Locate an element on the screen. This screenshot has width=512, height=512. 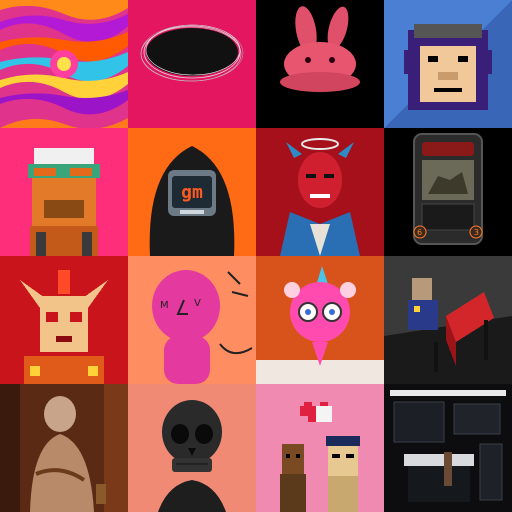
tile-dark-room is located at coordinates (448, 448).